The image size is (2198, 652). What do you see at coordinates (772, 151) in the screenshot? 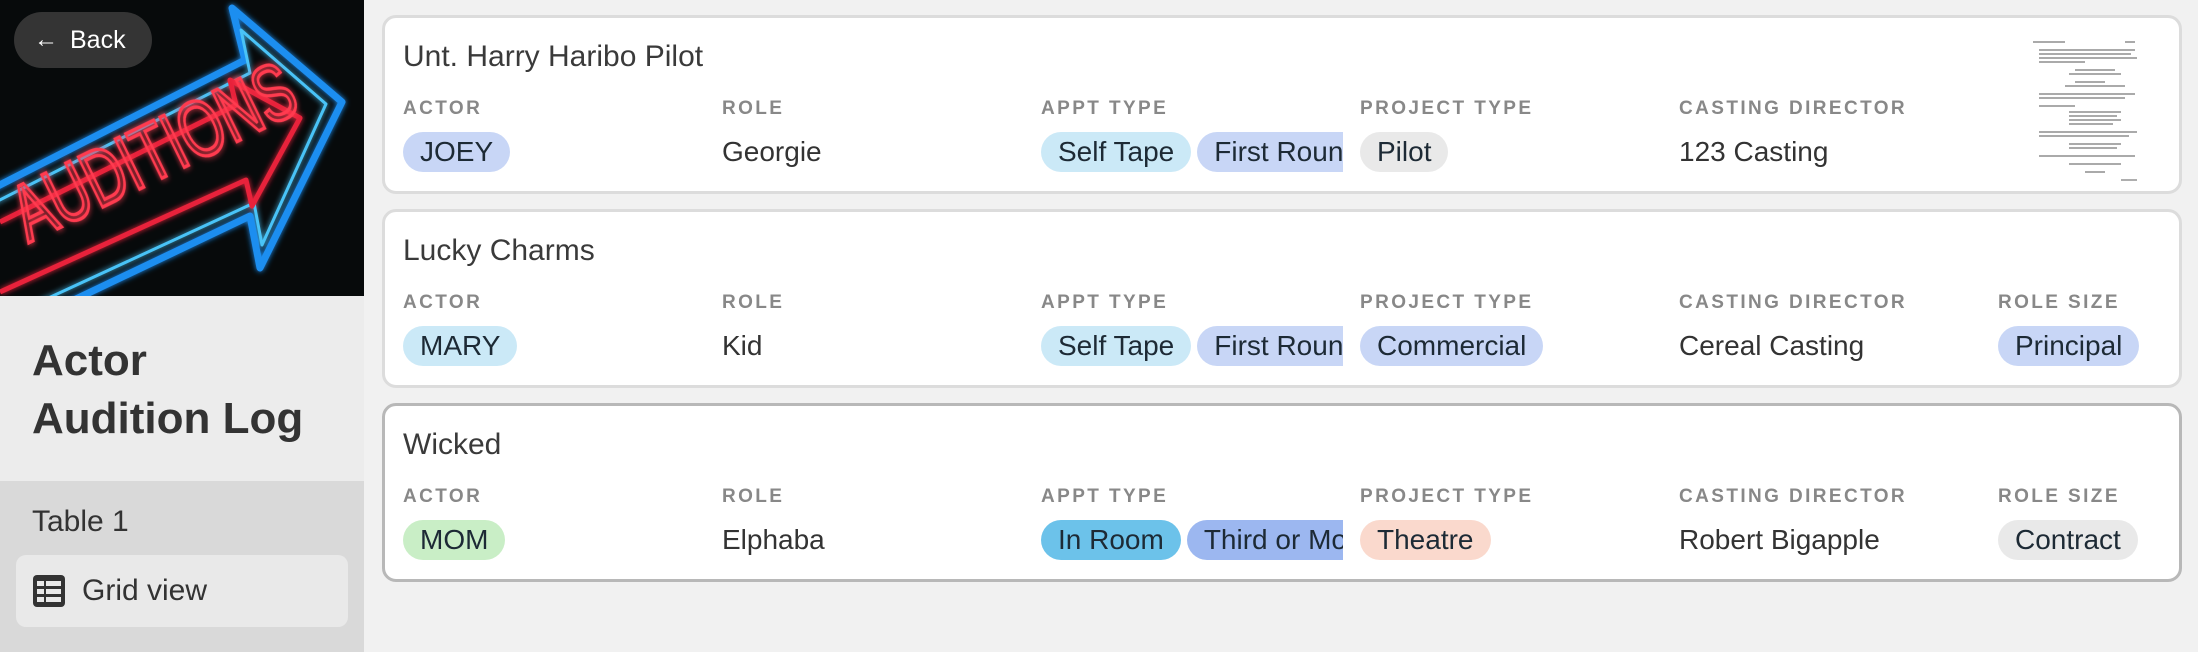
I see `role-value: Georgie` at bounding box center [772, 151].